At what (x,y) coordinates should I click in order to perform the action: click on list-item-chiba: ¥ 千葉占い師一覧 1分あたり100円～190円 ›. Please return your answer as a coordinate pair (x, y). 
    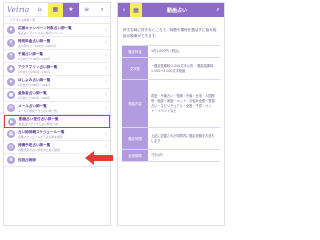
    Looking at the image, I should click on (57, 56).